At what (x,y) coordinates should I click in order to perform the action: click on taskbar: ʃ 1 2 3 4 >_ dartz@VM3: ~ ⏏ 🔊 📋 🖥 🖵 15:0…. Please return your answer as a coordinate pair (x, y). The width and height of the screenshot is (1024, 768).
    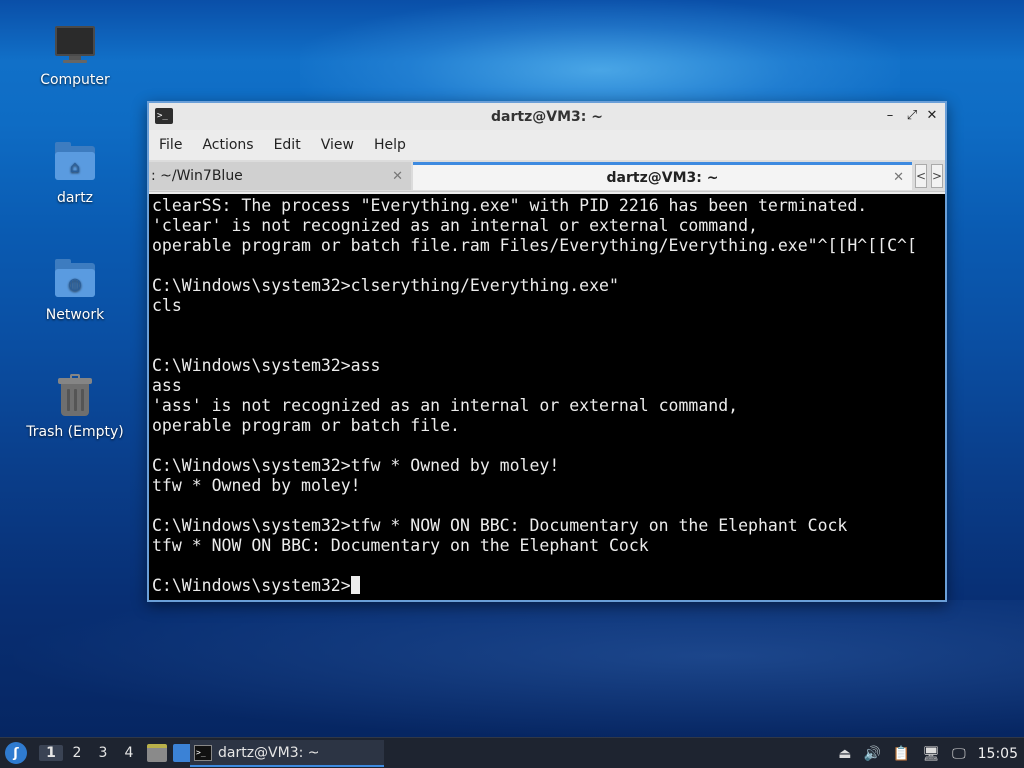
    Looking at the image, I should click on (512, 752).